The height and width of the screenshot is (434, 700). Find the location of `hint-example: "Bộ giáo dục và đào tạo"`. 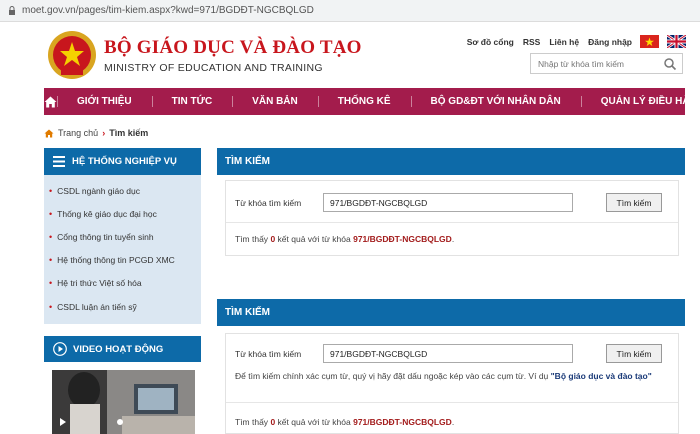

hint-example: "Bộ giáo dục và đào tạo" is located at coordinates (601, 376).